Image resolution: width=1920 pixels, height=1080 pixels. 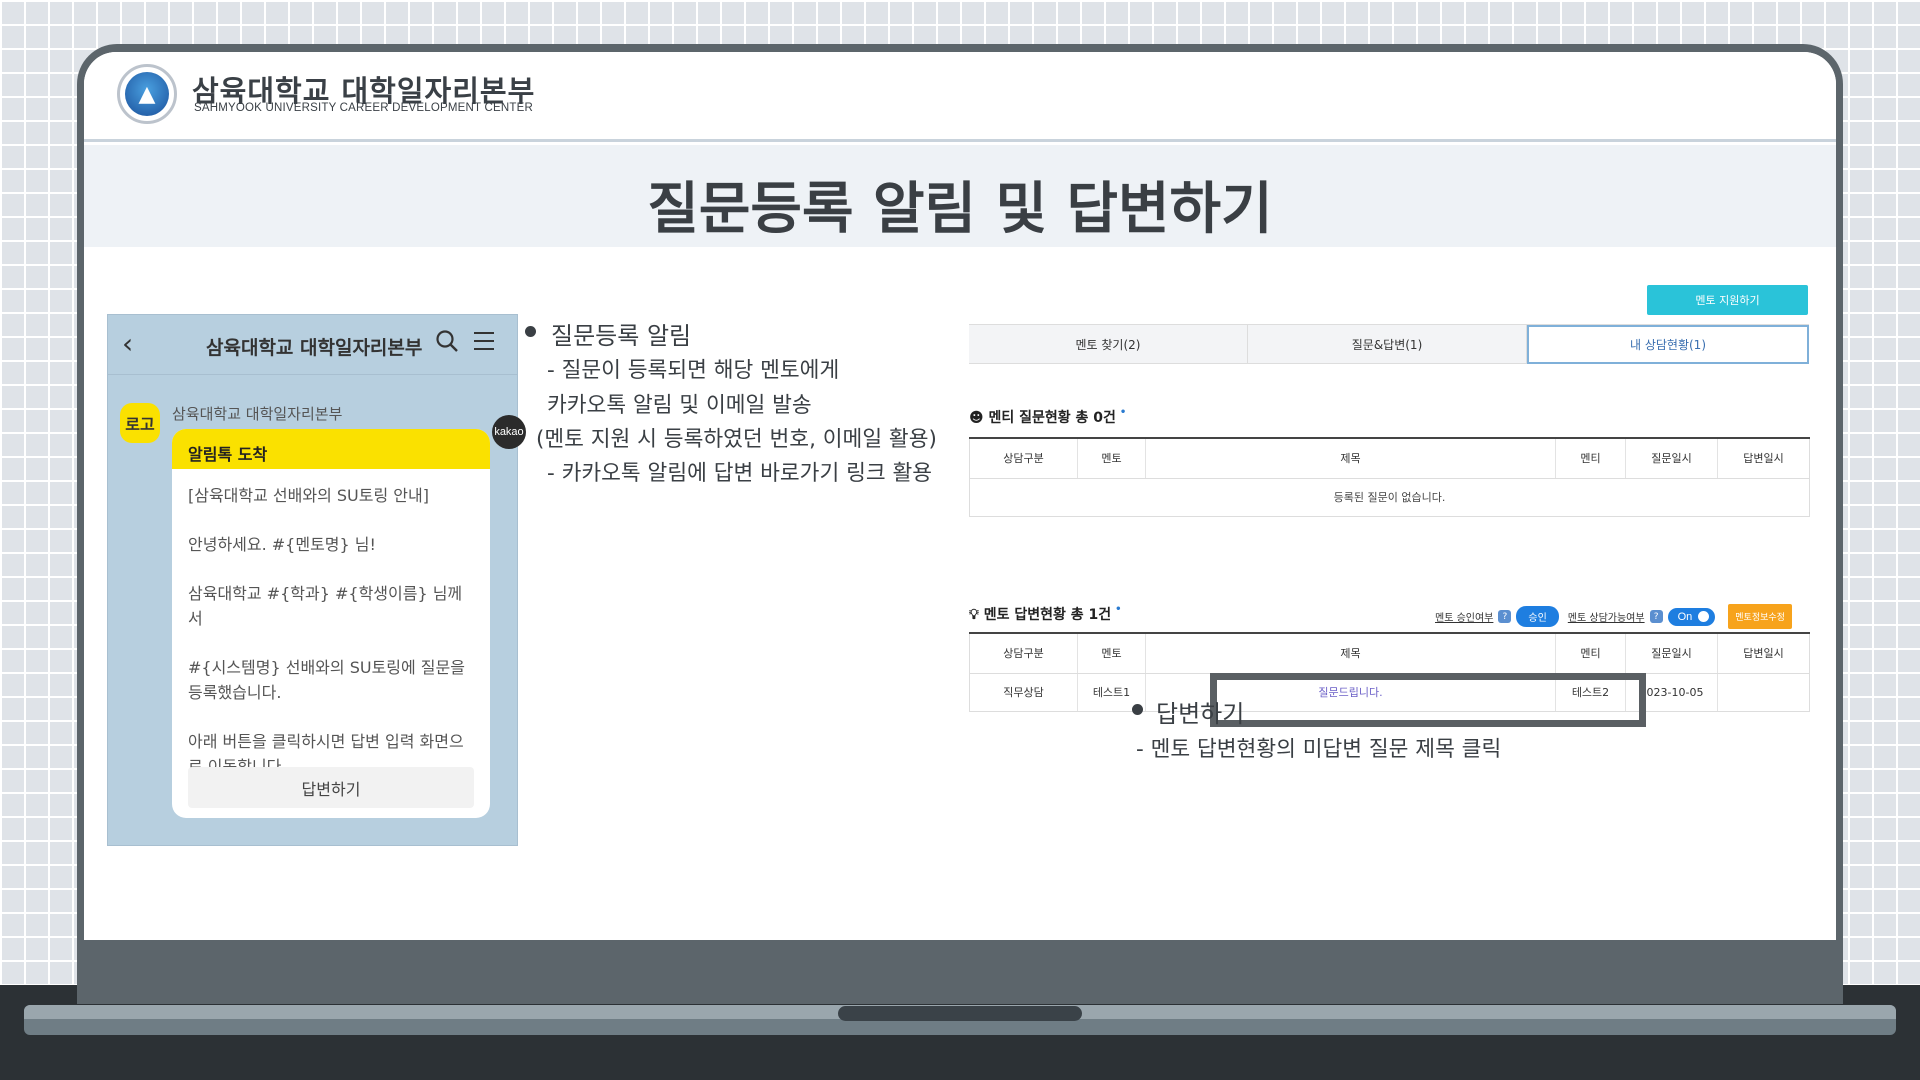 What do you see at coordinates (1319, 749) in the screenshot?
I see `answer-line: - 멘토 답변현황의 미답변 질문 제목 클릭` at bounding box center [1319, 749].